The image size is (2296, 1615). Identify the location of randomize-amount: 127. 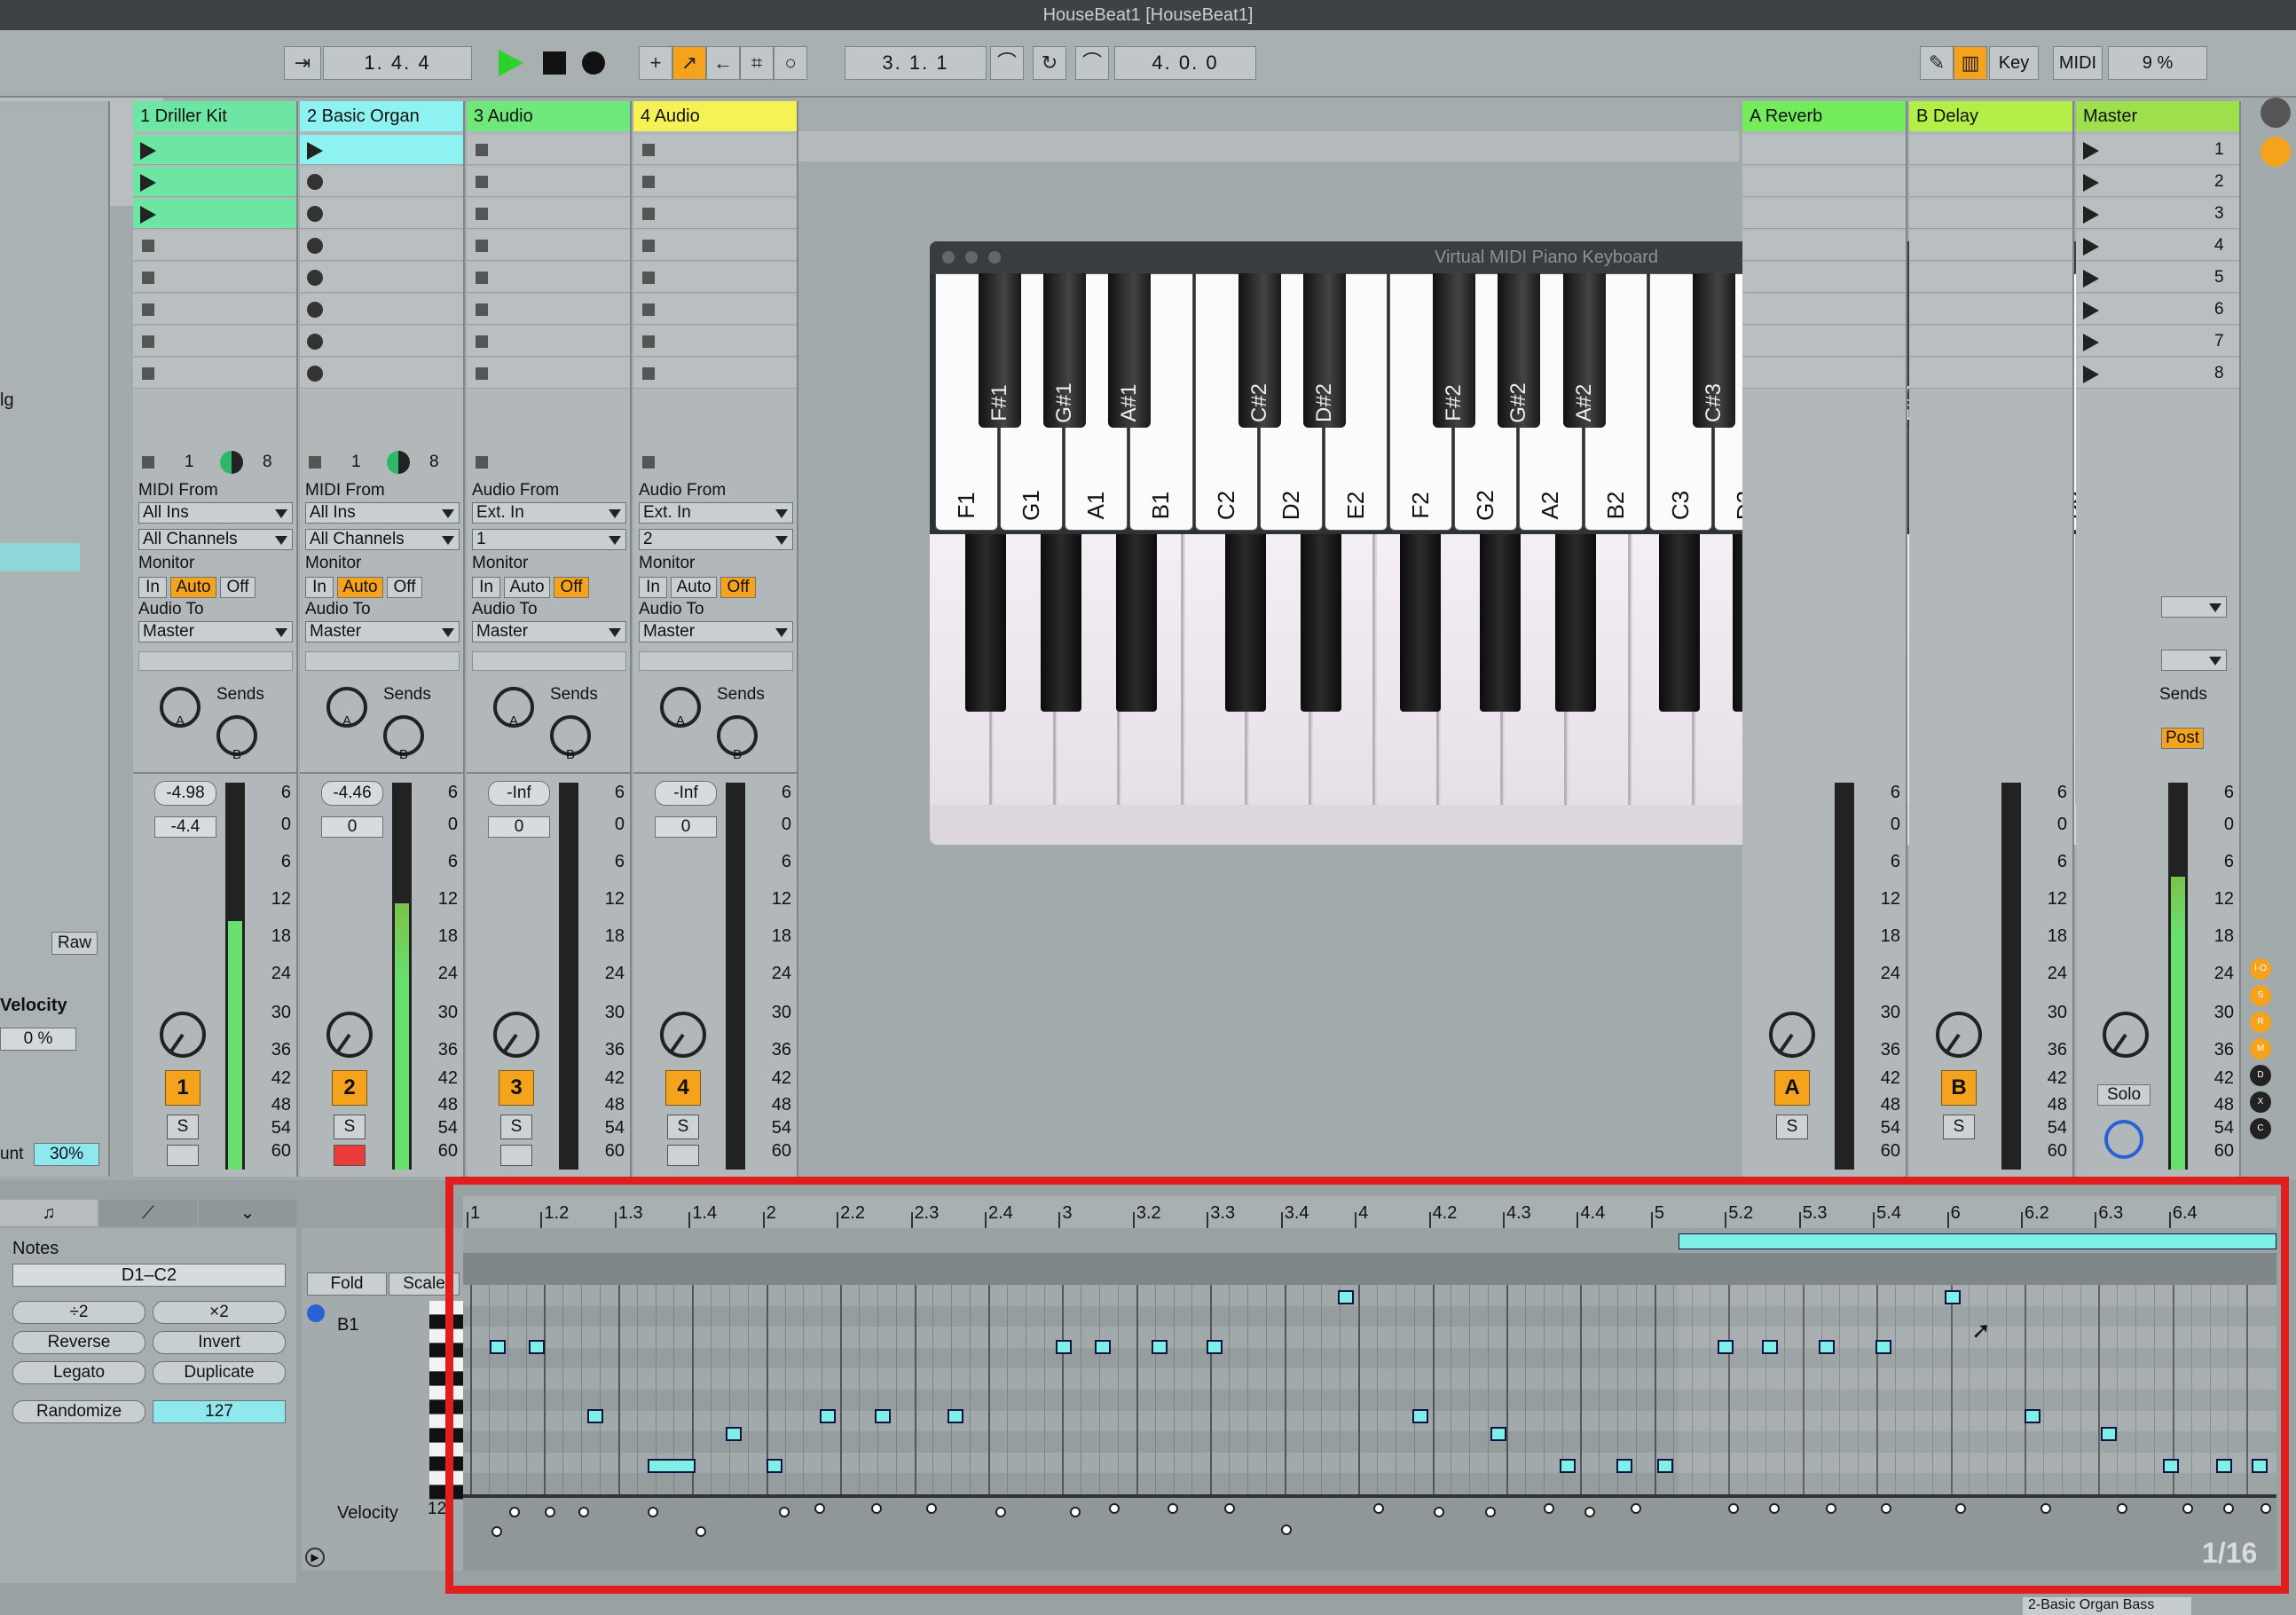
(219, 1411).